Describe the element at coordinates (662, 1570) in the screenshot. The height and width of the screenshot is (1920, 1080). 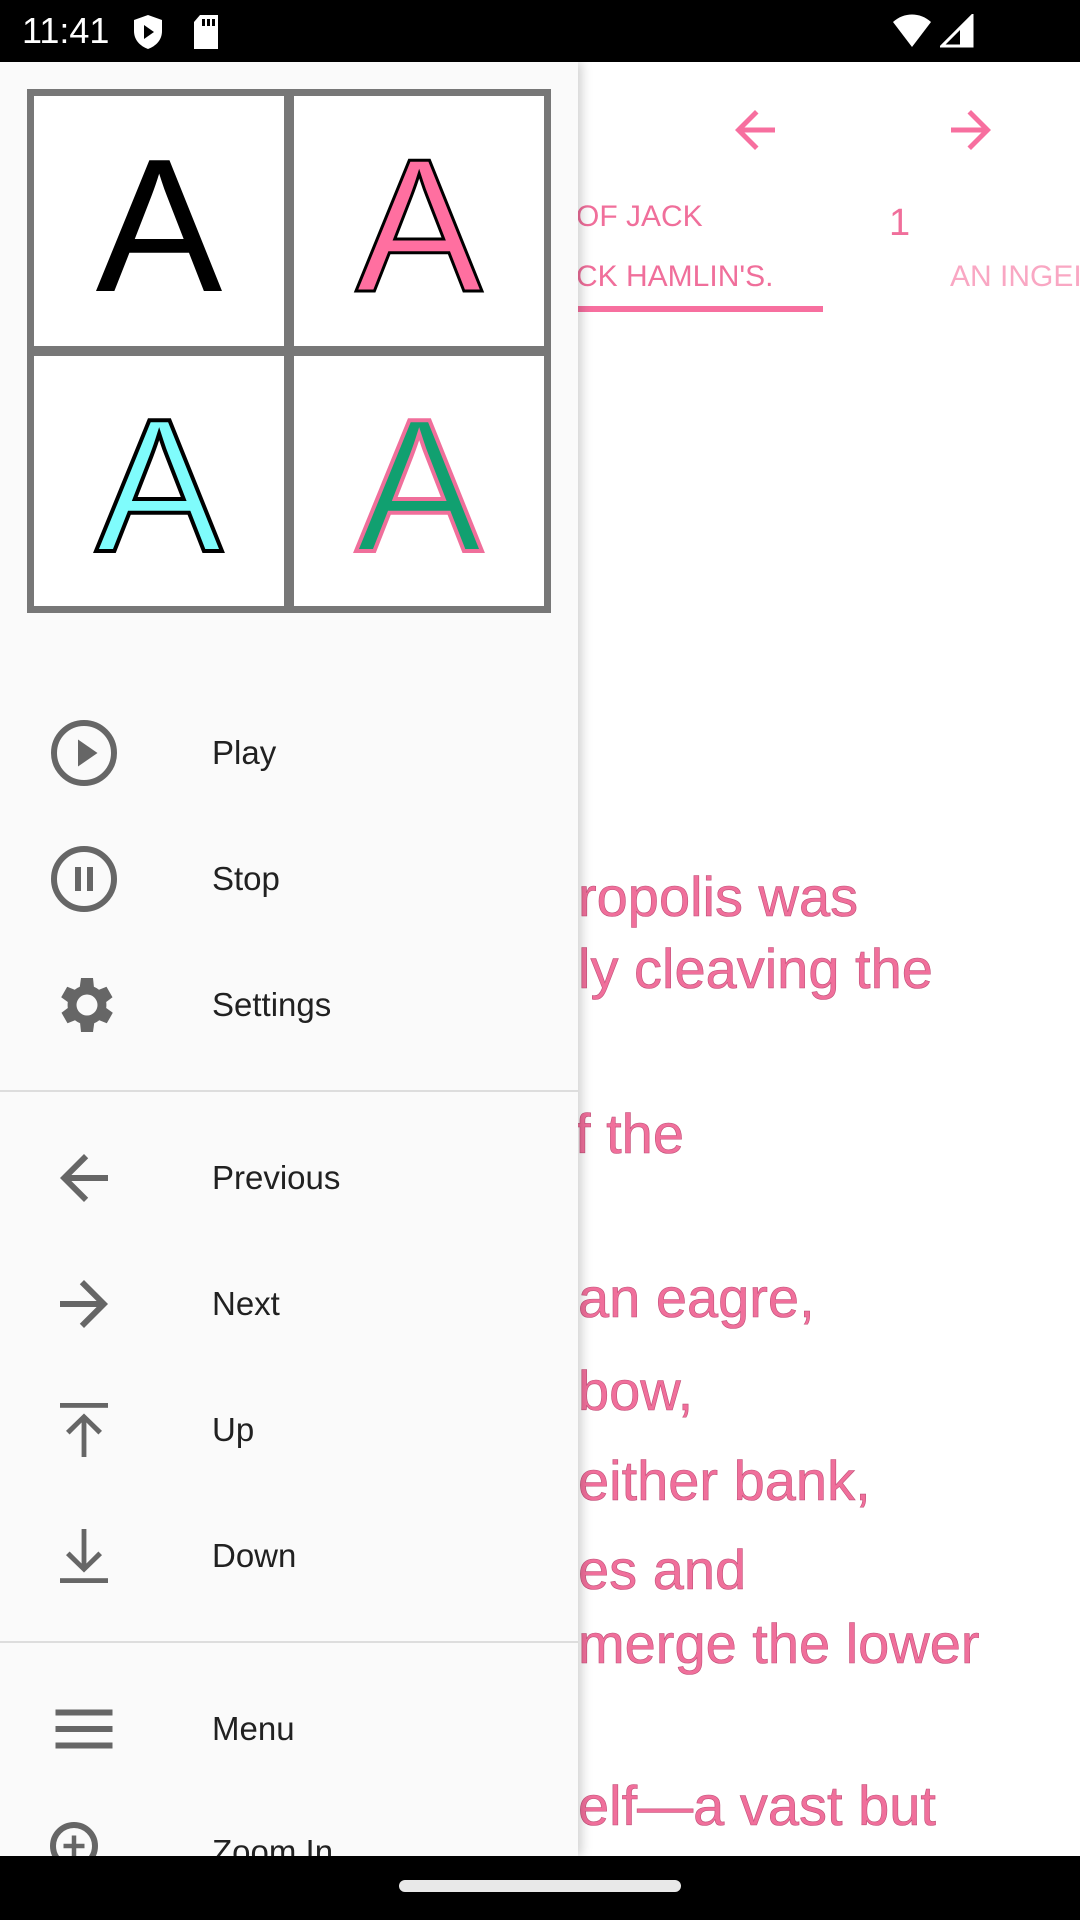
I see `body-line: es and` at that location.